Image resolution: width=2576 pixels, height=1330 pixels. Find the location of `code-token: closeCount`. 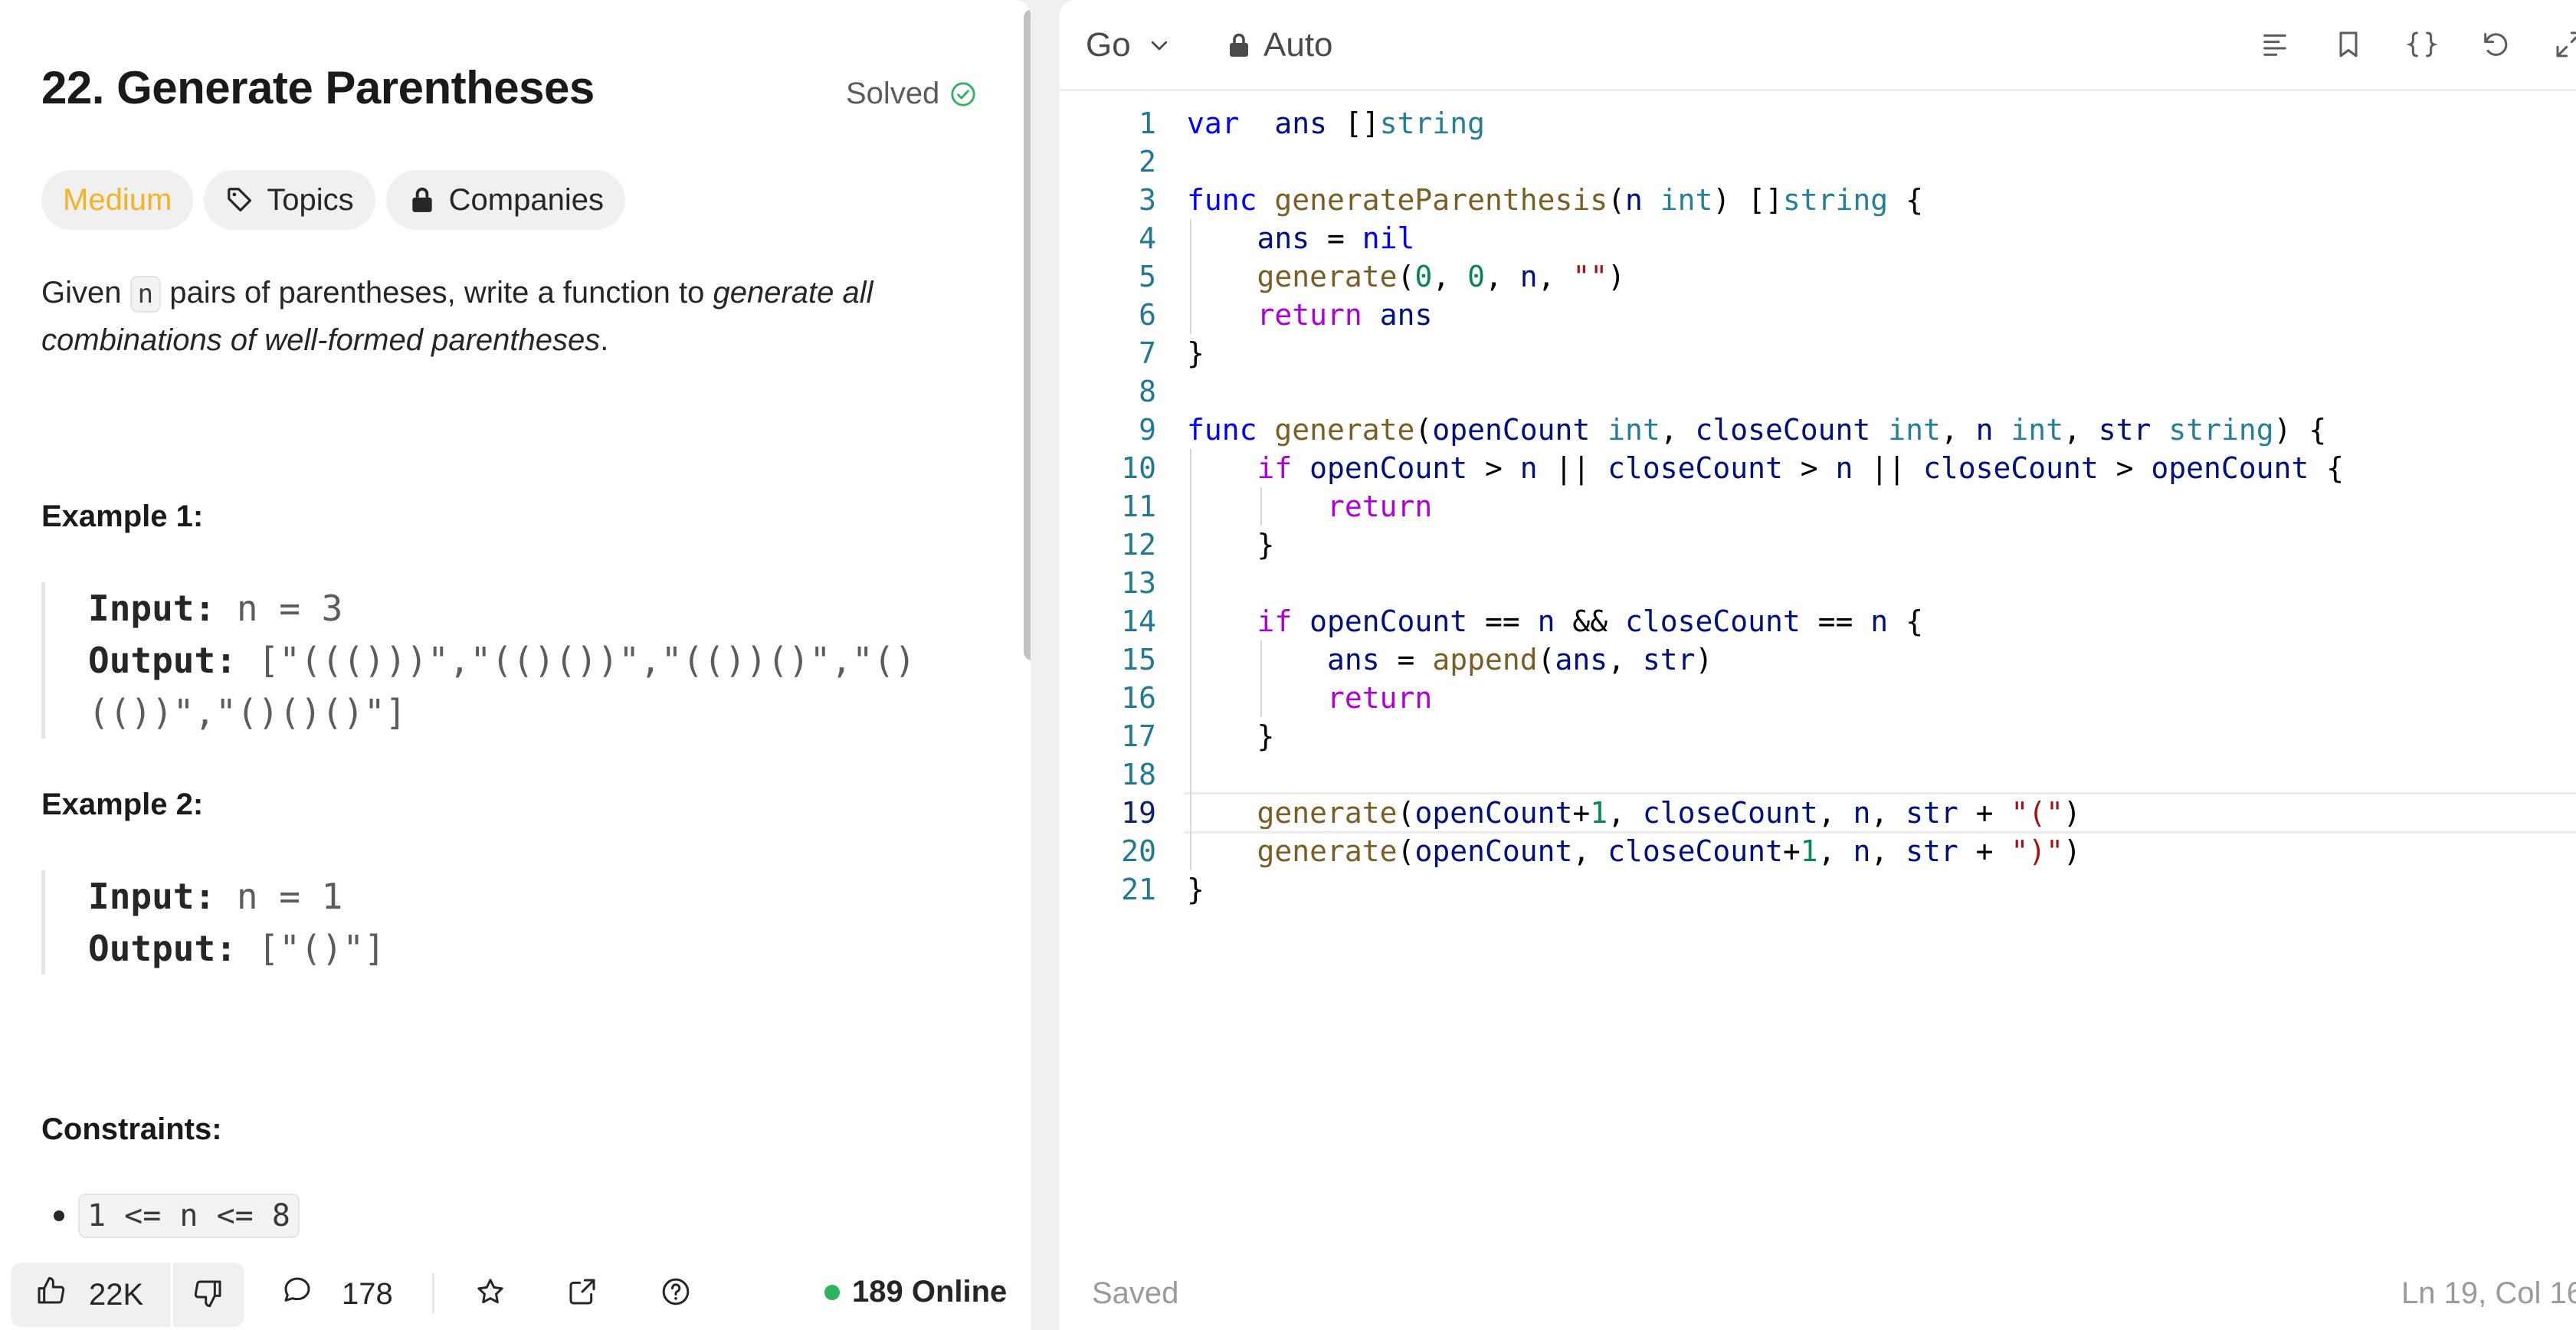

code-token: closeCount is located at coordinates (2011, 468).